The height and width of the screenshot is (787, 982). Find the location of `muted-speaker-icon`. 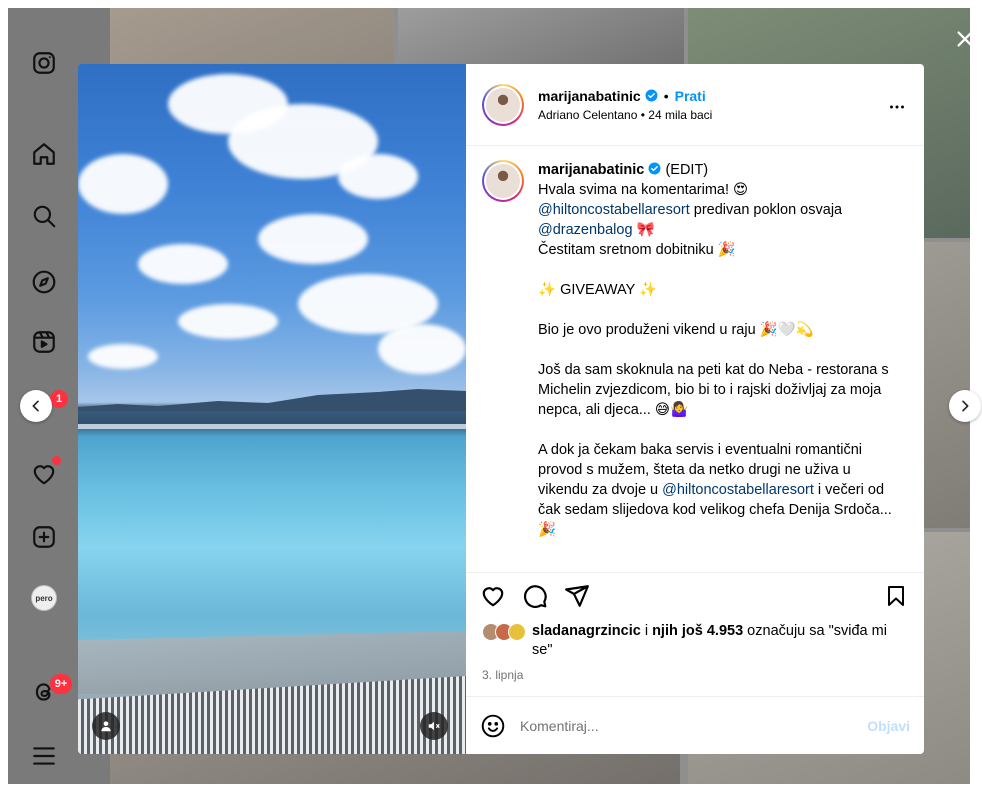

muted-speaker-icon is located at coordinates (434, 726).